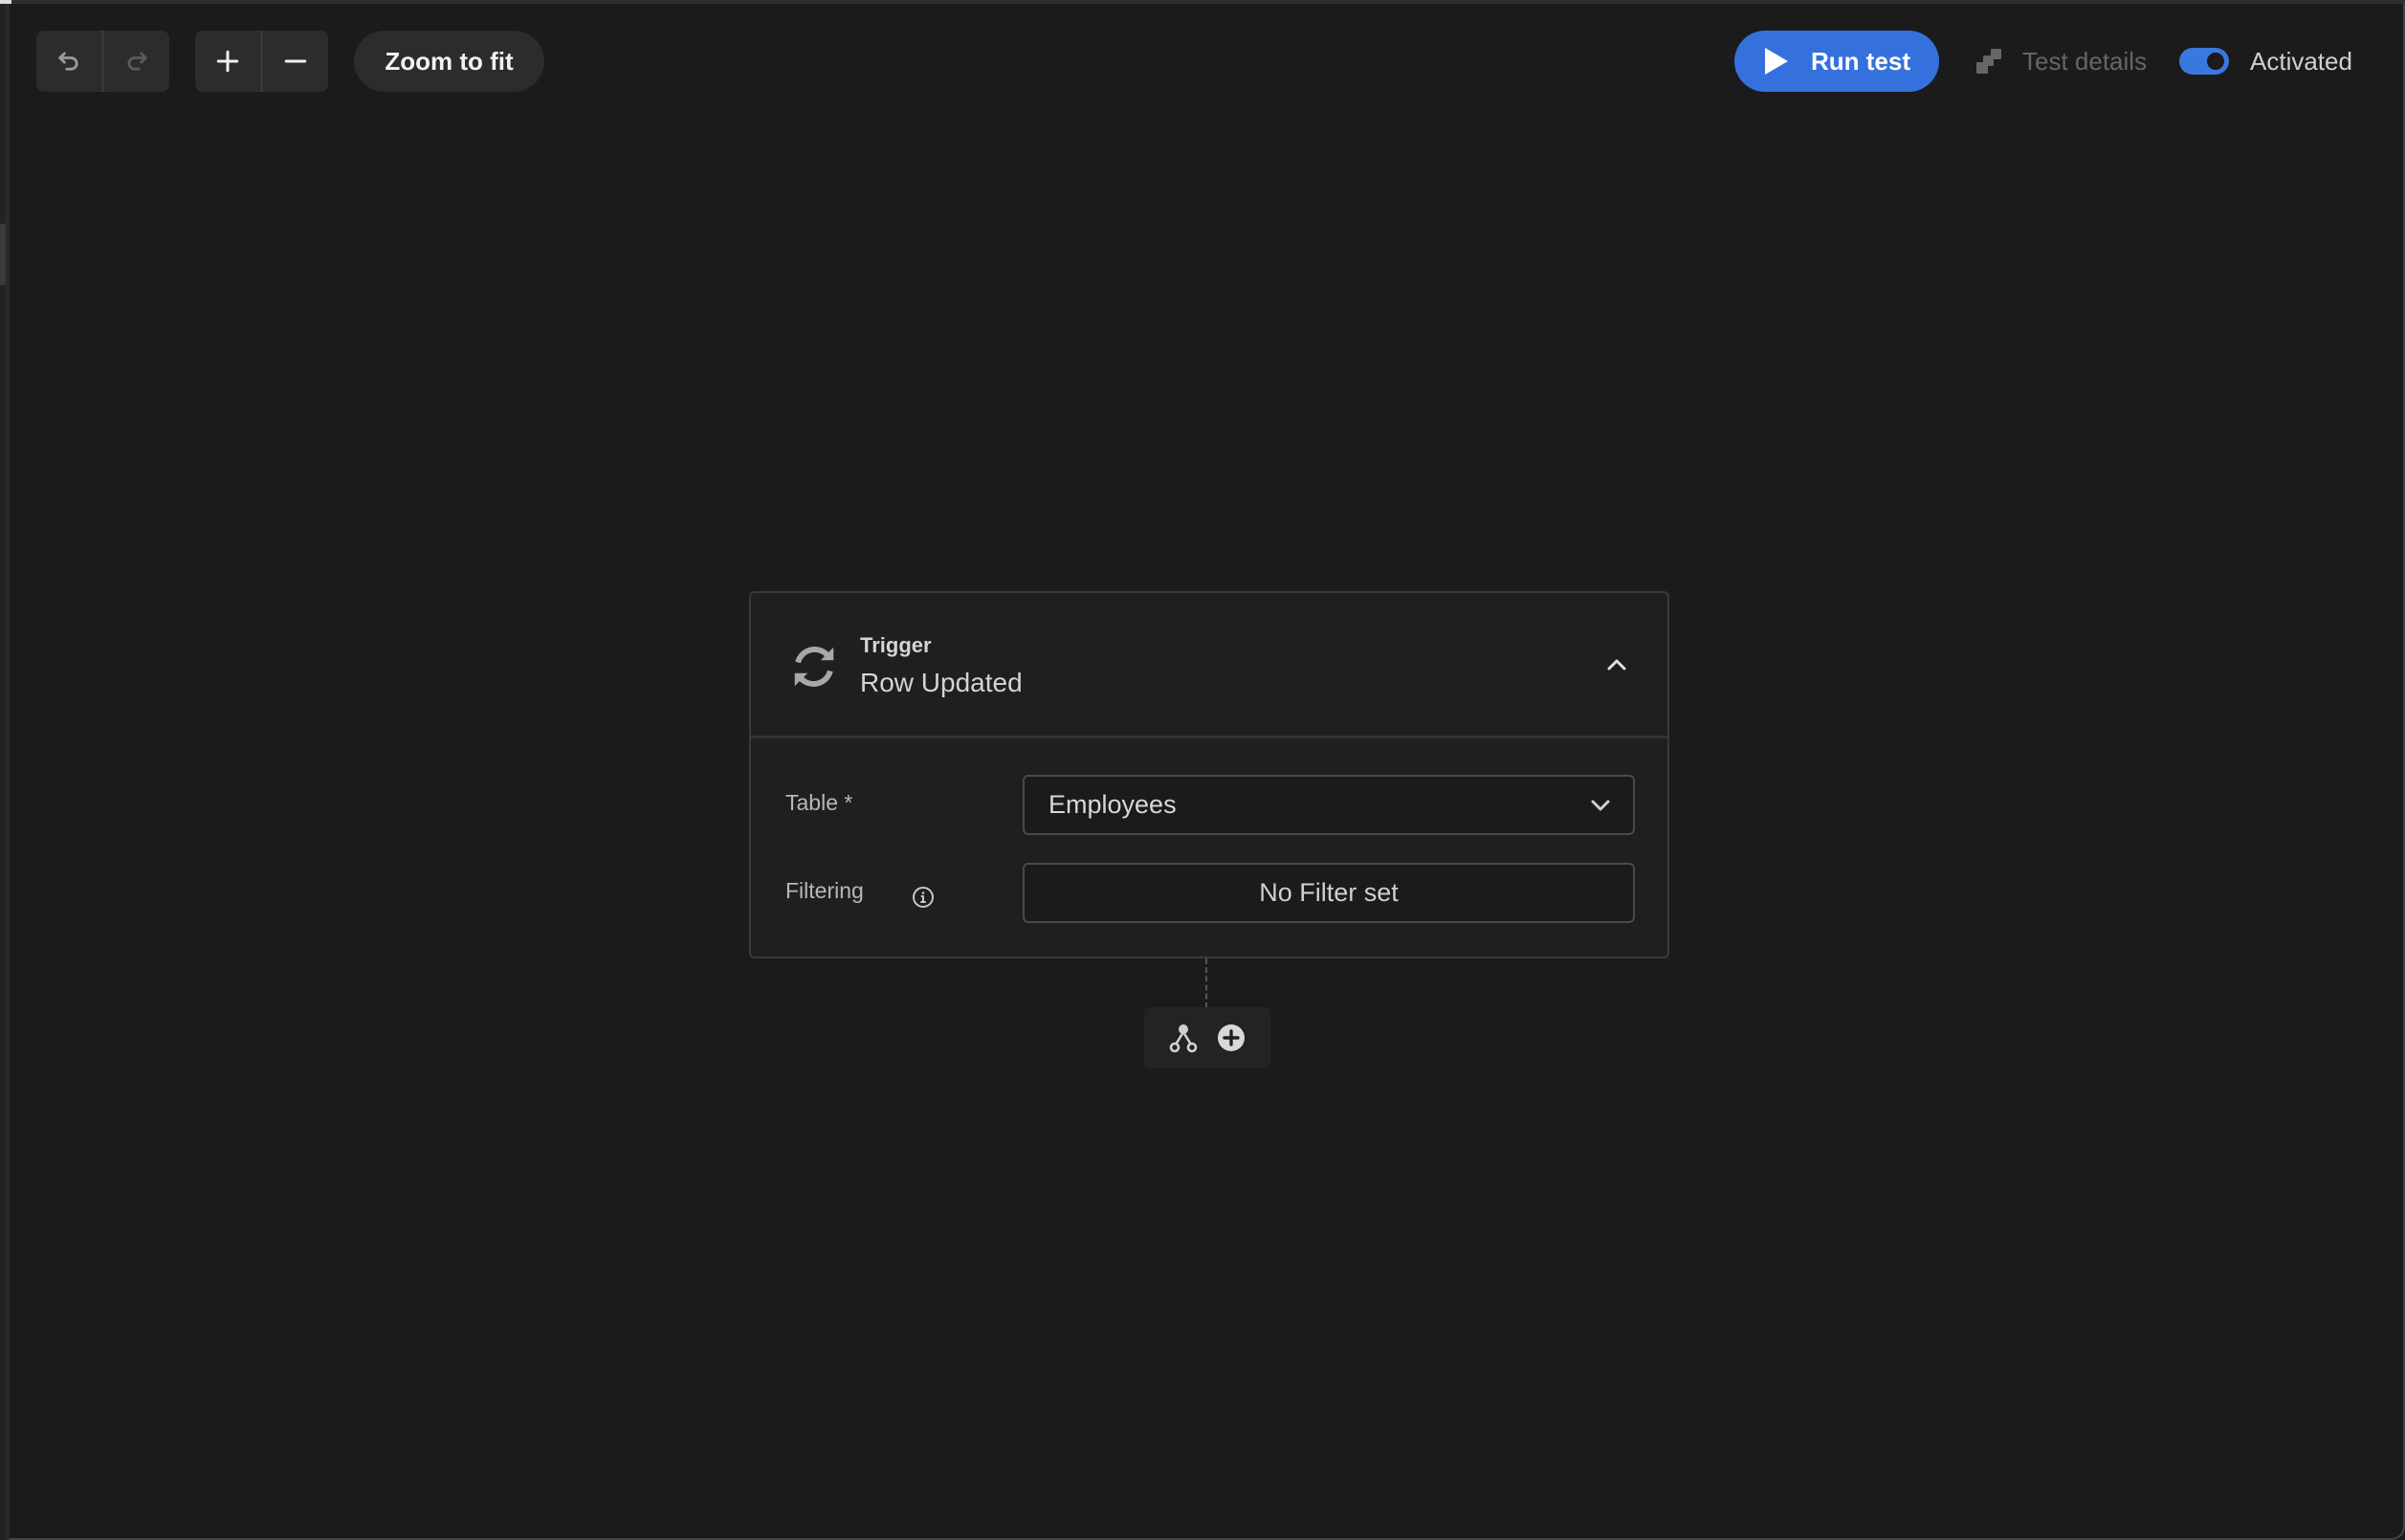 The width and height of the screenshot is (2405, 1540). I want to click on undo-icon, so click(68, 61).